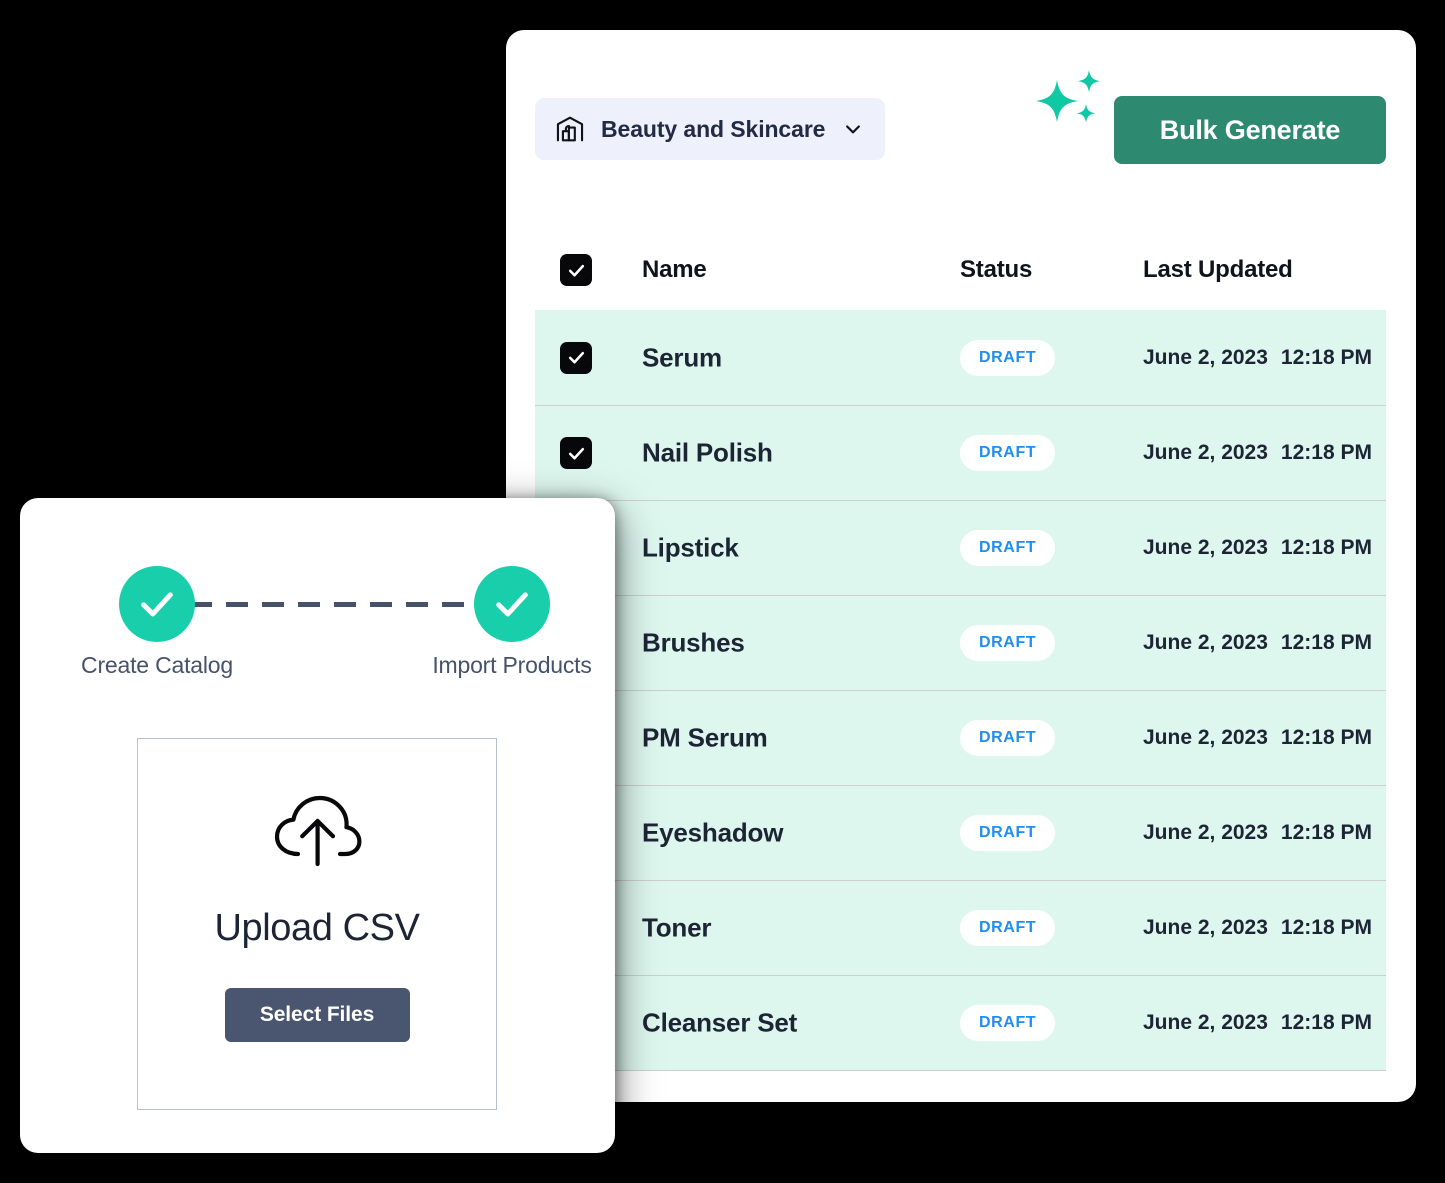 This screenshot has width=1445, height=1183. Describe the element at coordinates (317, 928) in the screenshot. I see `upload-title: Upload CSV` at that location.